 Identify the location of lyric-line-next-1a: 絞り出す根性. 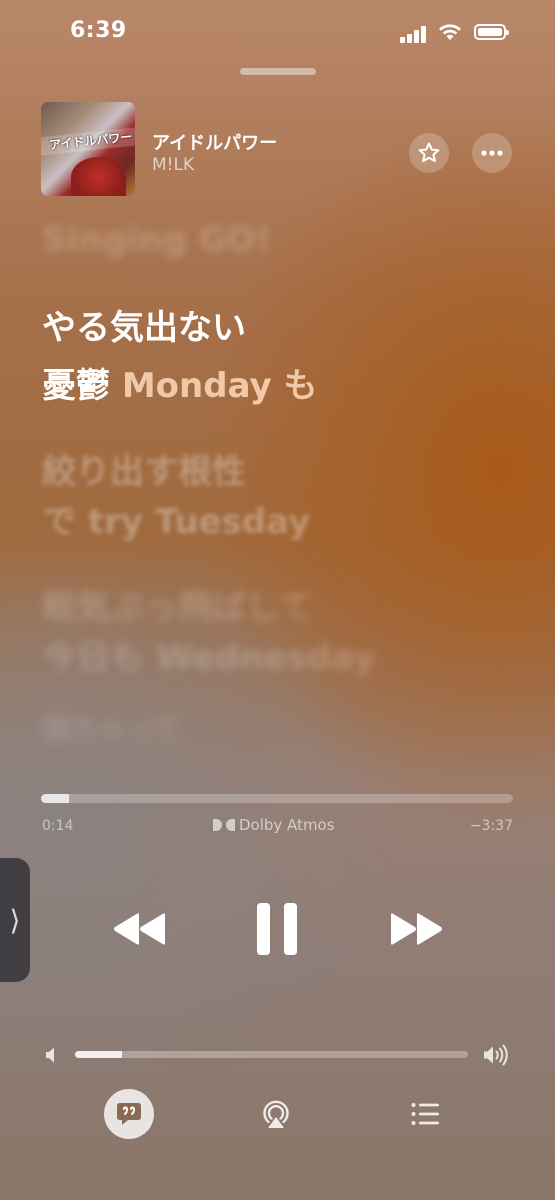
(144, 468).